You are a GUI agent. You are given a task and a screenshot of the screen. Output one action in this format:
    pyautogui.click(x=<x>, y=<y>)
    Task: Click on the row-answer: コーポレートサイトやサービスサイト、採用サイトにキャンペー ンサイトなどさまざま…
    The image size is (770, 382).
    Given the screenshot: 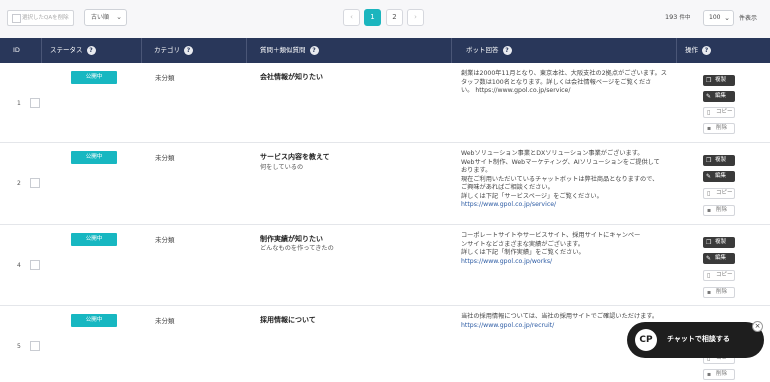 What is the action you would take?
    pyautogui.click(x=569, y=249)
    